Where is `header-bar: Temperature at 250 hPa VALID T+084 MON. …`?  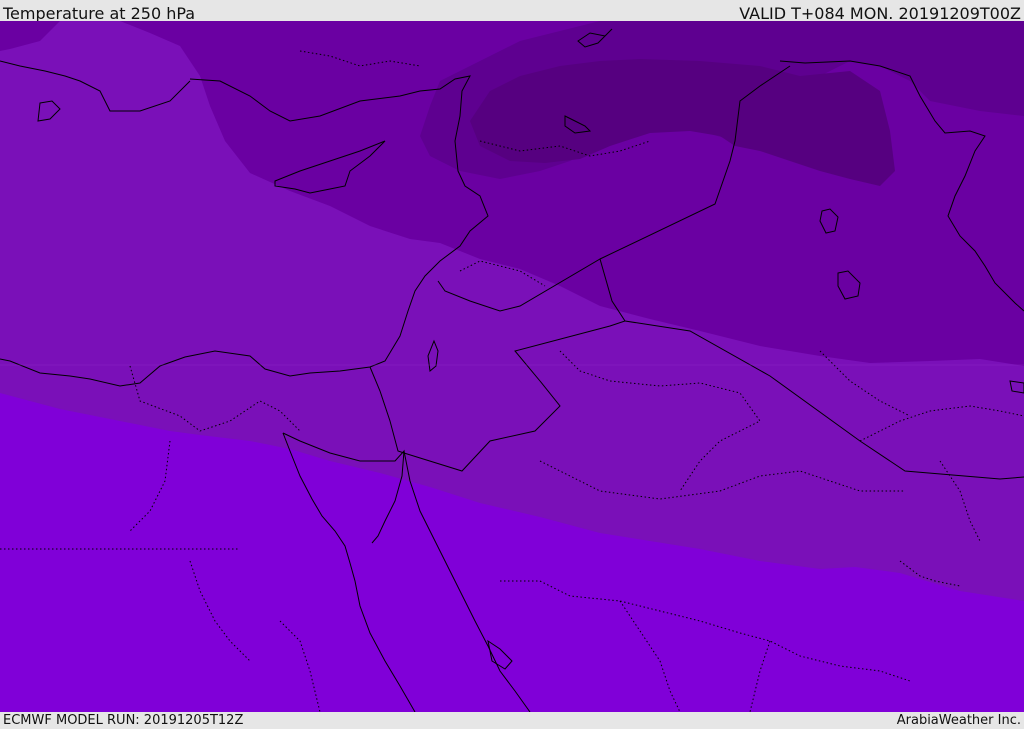 header-bar: Temperature at 250 hPa VALID T+084 MON. … is located at coordinates (512, 11).